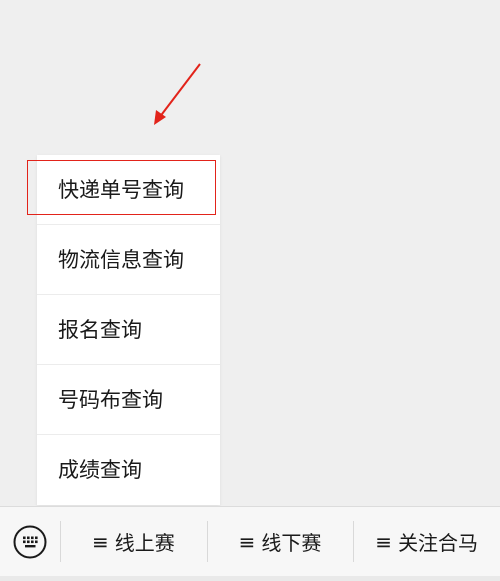 This screenshot has height=581, width=500. What do you see at coordinates (144, 543) in the screenshot?
I see `tab-label: 线上赛` at bounding box center [144, 543].